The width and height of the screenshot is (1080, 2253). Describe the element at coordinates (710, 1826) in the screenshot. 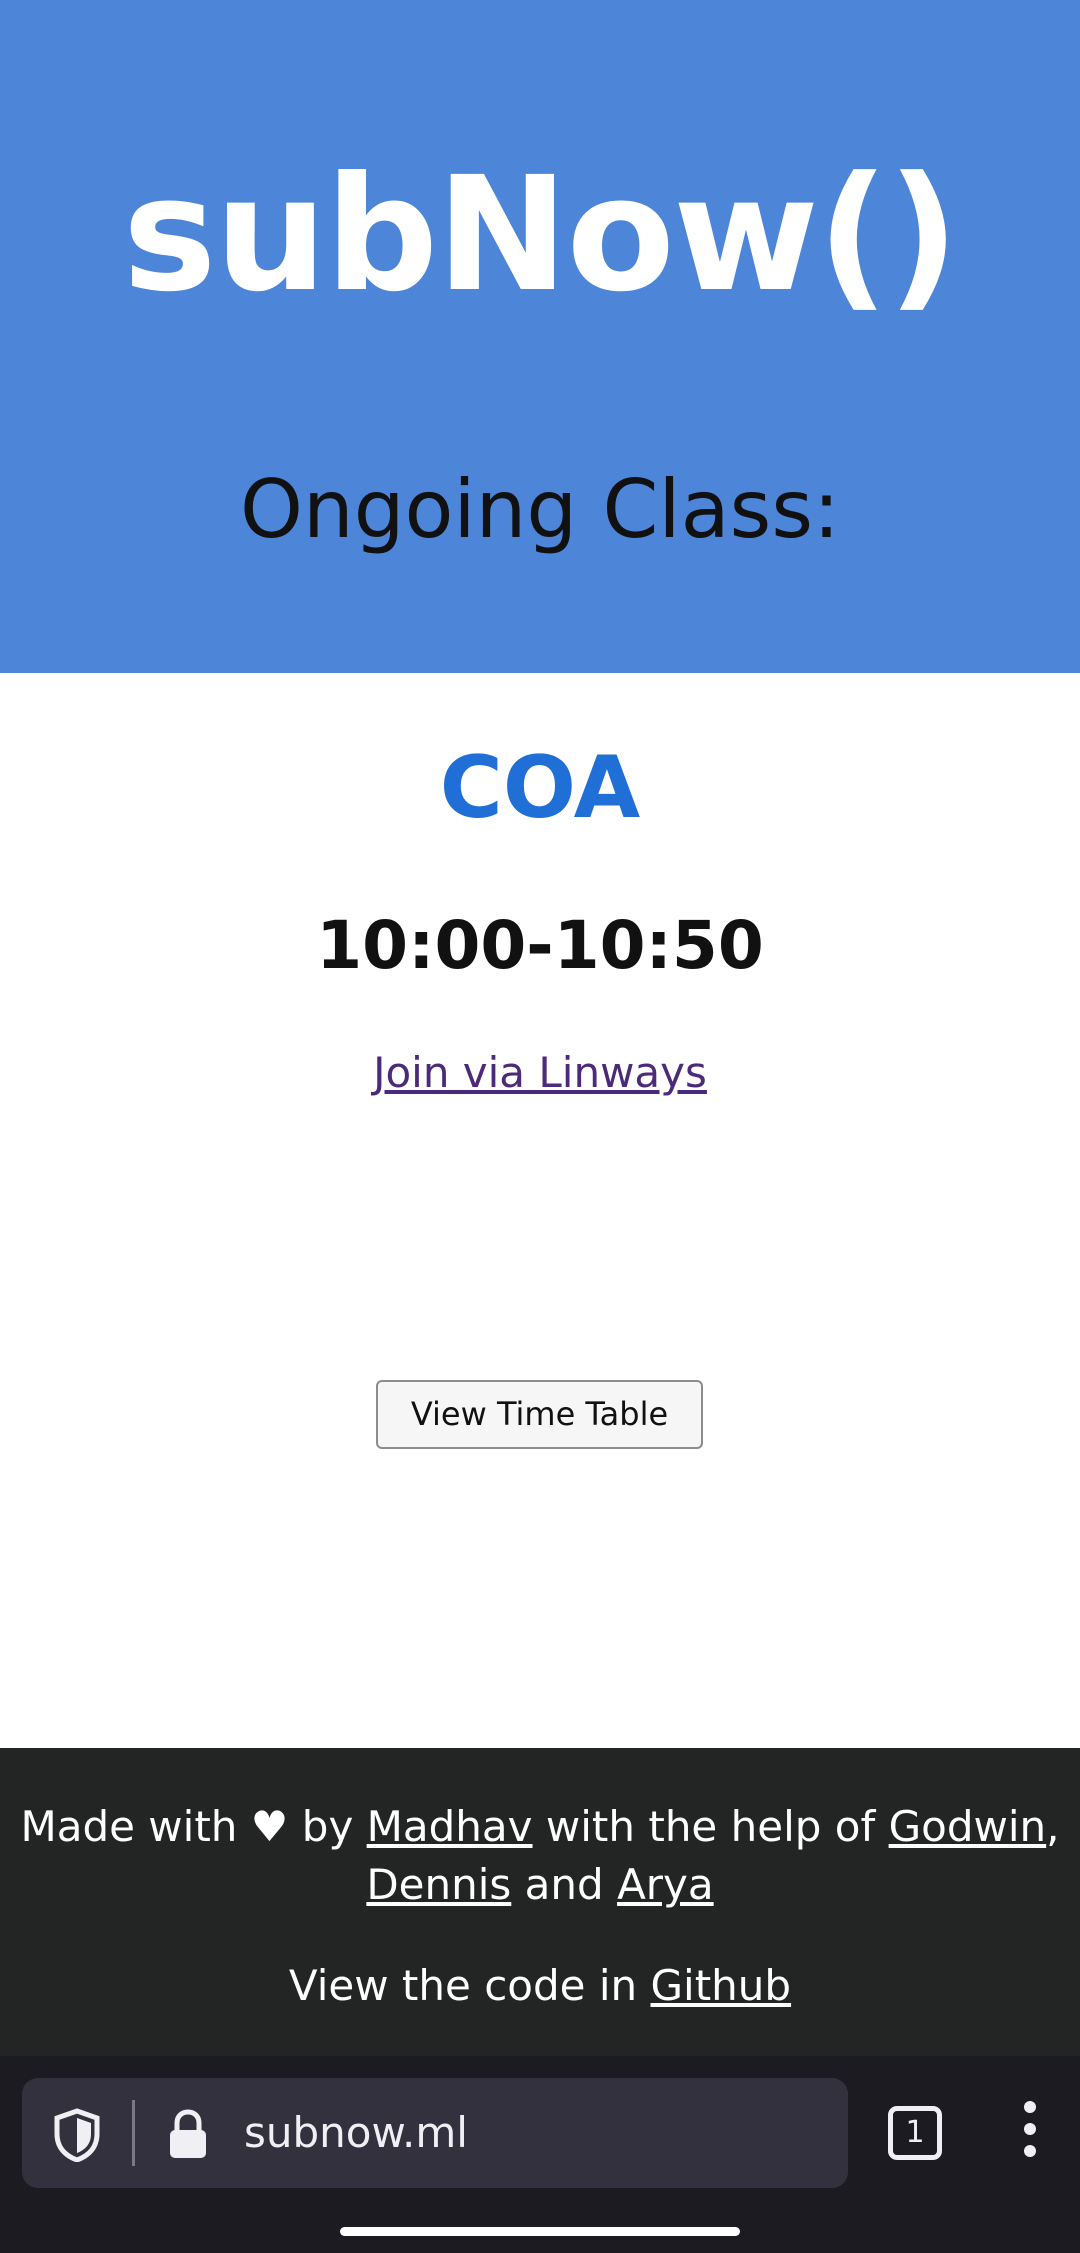

I see `with-help-text: with the help of` at that location.